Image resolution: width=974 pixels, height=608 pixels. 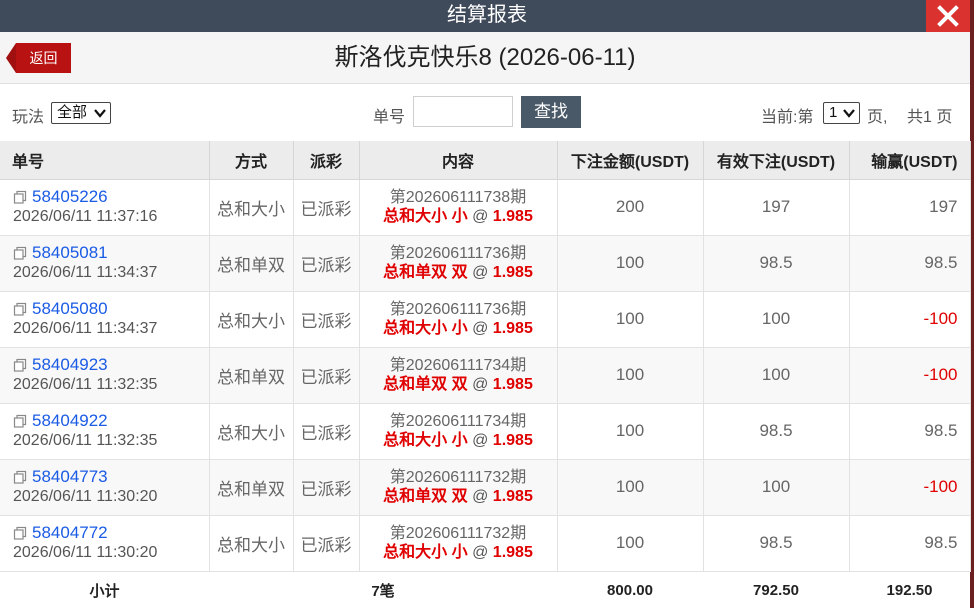 What do you see at coordinates (910, 207) in the screenshot?
I see `result-cell: 197` at bounding box center [910, 207].